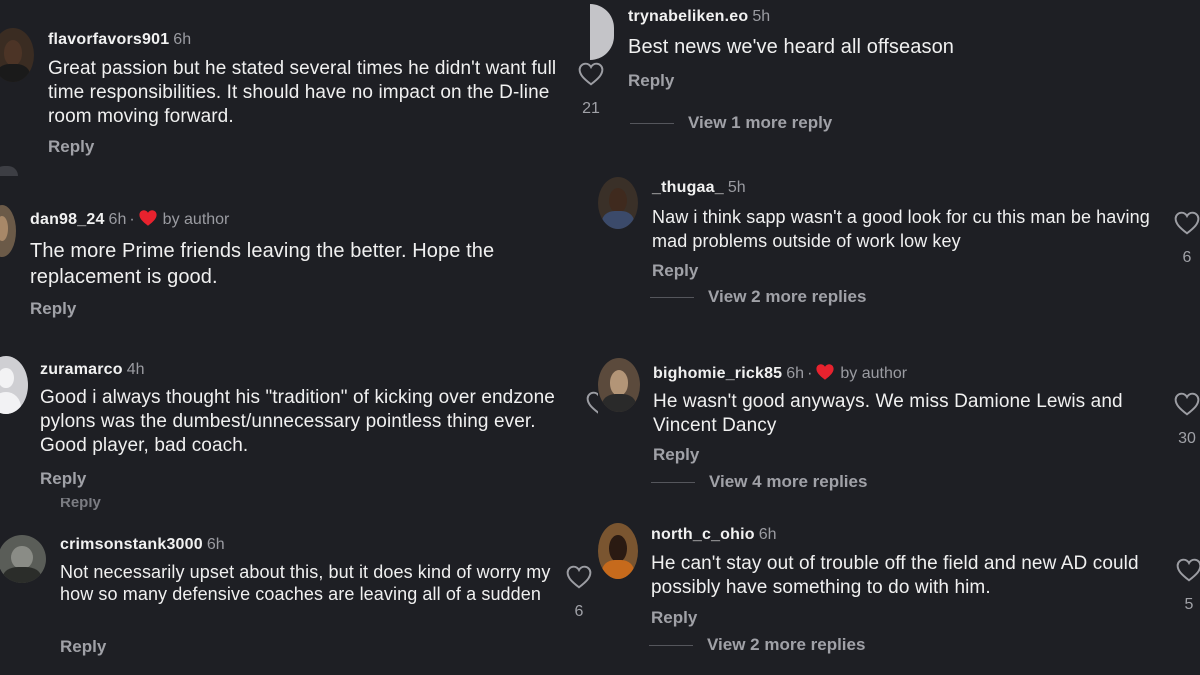  What do you see at coordinates (788, 481) in the screenshot?
I see `view-more-label: View 4 more replies` at bounding box center [788, 481].